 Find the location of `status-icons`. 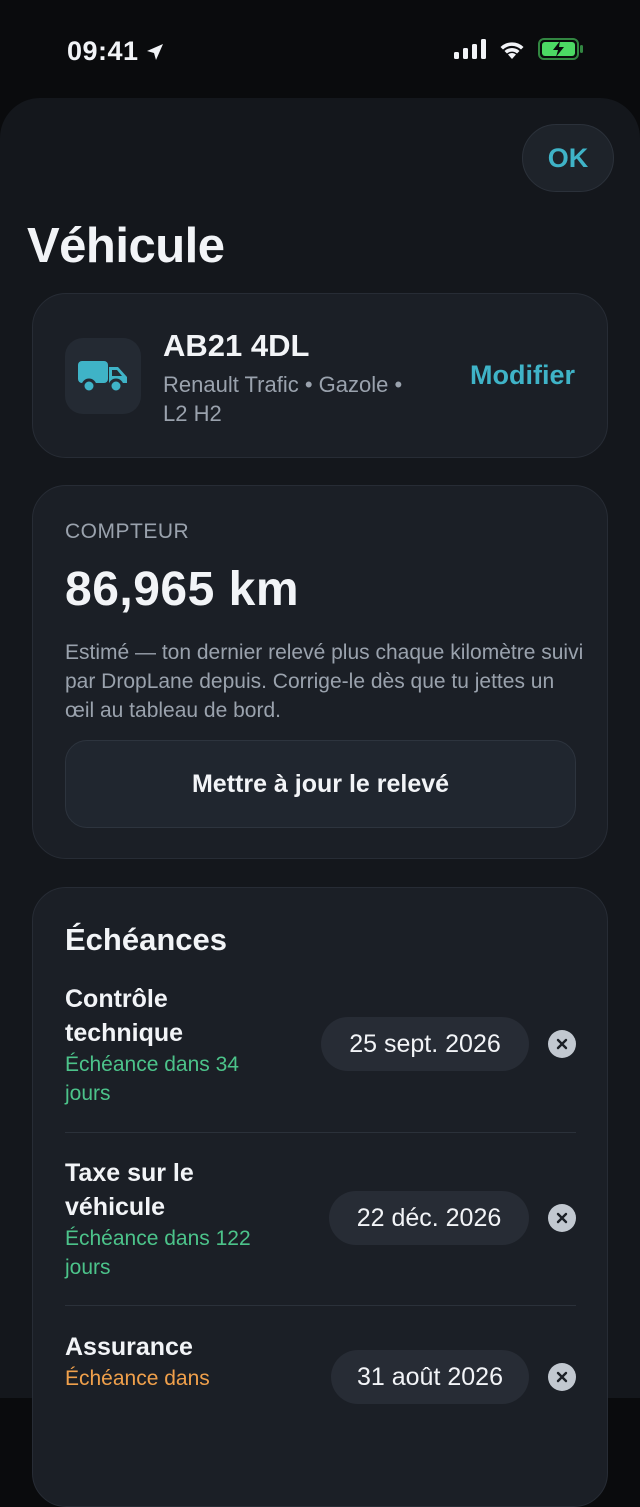

status-icons is located at coordinates (519, 49).